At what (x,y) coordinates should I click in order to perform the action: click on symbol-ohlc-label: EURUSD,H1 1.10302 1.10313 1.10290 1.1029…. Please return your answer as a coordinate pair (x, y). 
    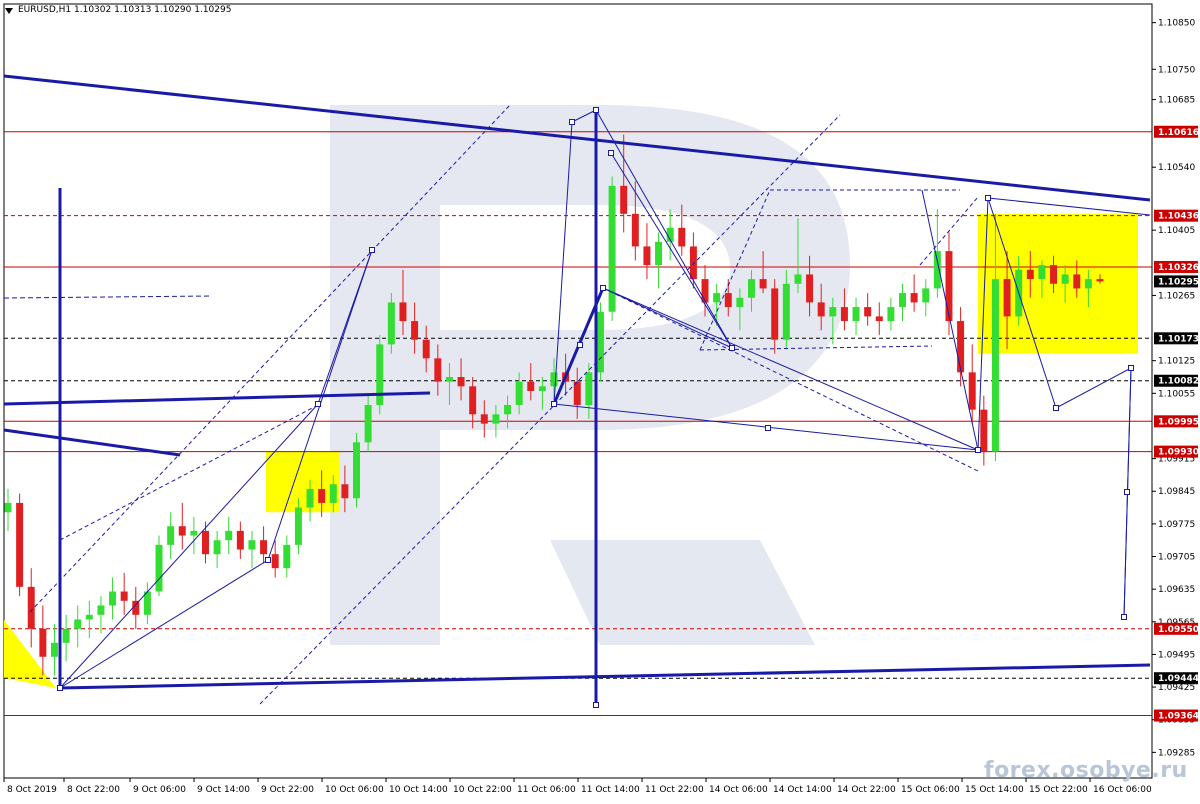
    Looking at the image, I should click on (124, 10).